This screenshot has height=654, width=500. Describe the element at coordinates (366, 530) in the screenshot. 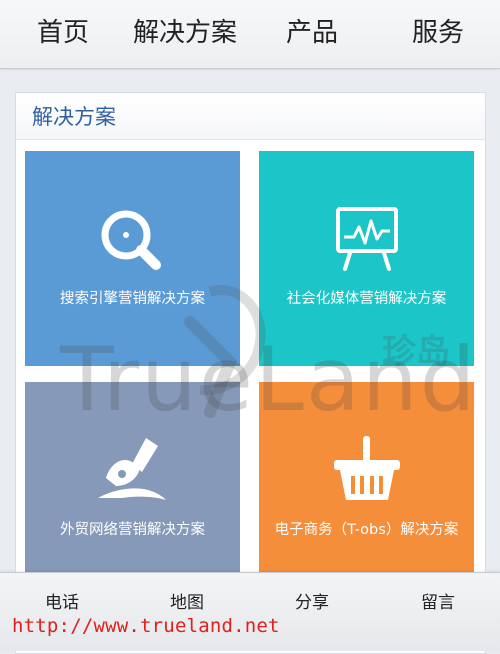

I see `tile-label: 电子商务（T-obs）解决方案` at that location.